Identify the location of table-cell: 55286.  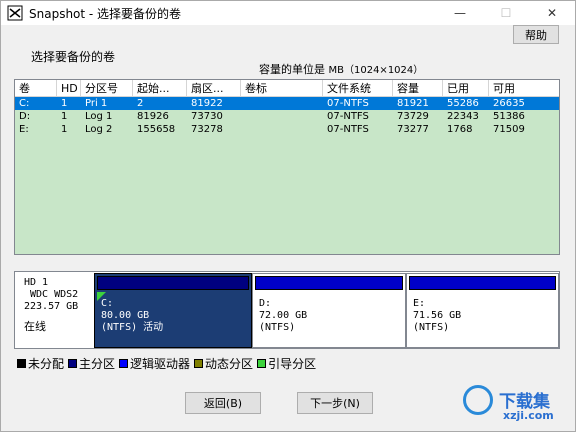
(463, 103).